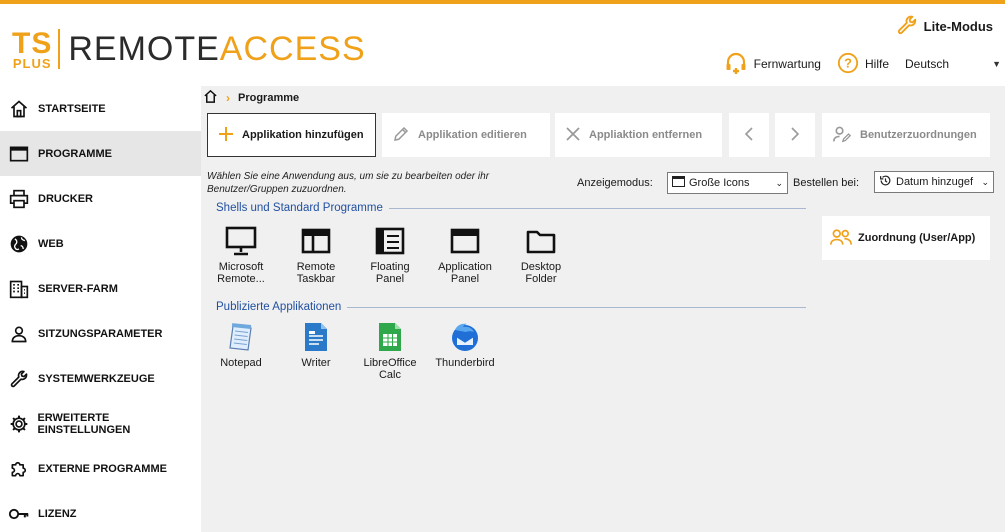 The image size is (1005, 532). Describe the element at coordinates (19, 289) in the screenshot. I see `building-icon` at that location.